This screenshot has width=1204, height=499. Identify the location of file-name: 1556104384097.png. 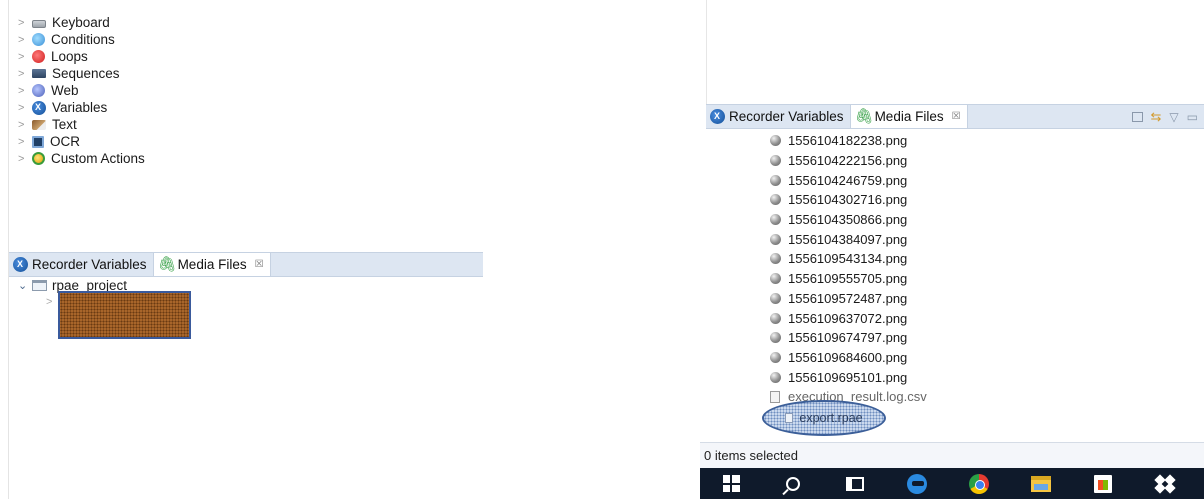
(848, 239).